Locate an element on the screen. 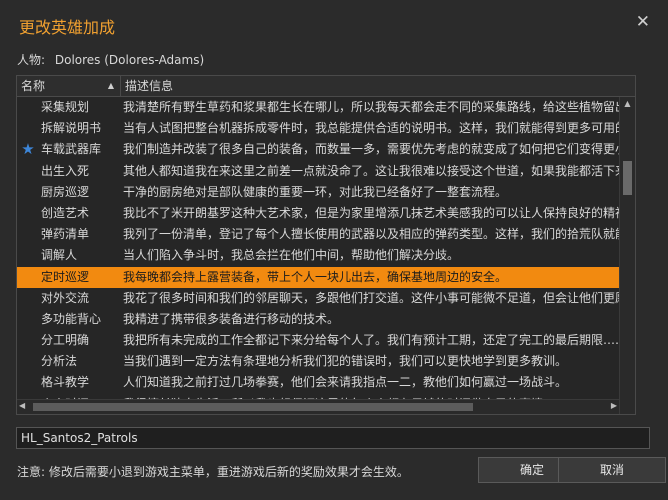 Image resolution: width=668 pixels, height=500 pixels. person-line: 人物: Dolores (Dolores-Adams) is located at coordinates (110, 59).